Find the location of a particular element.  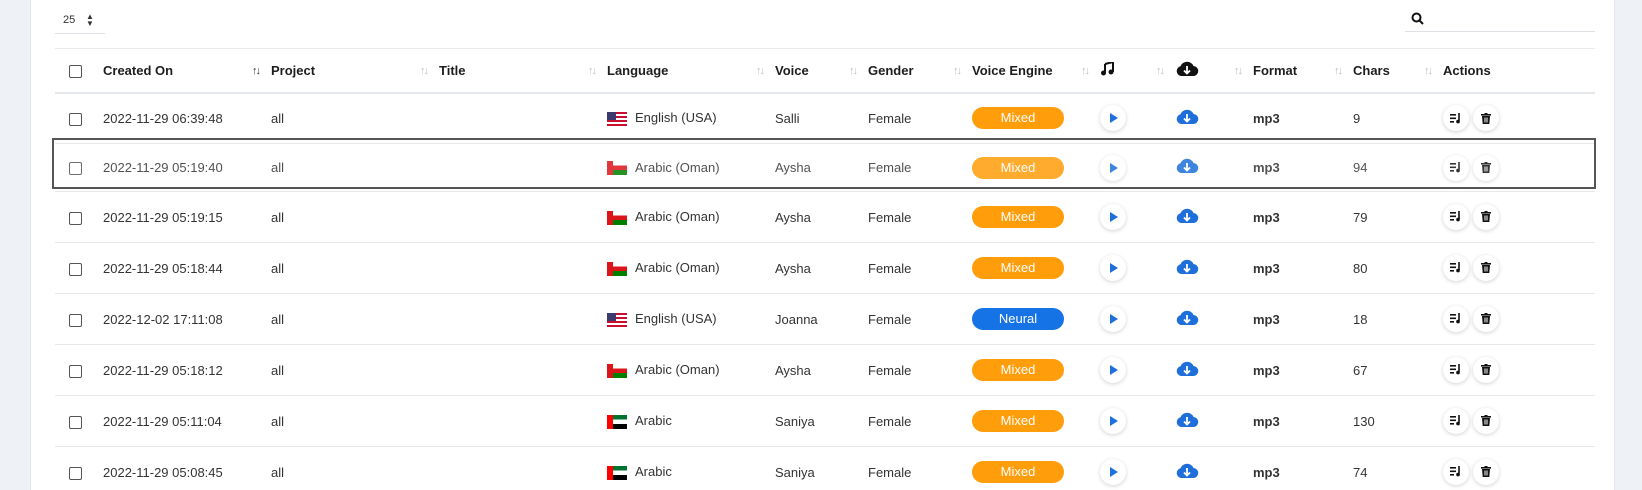

search-input is located at coordinates (1500, 19).